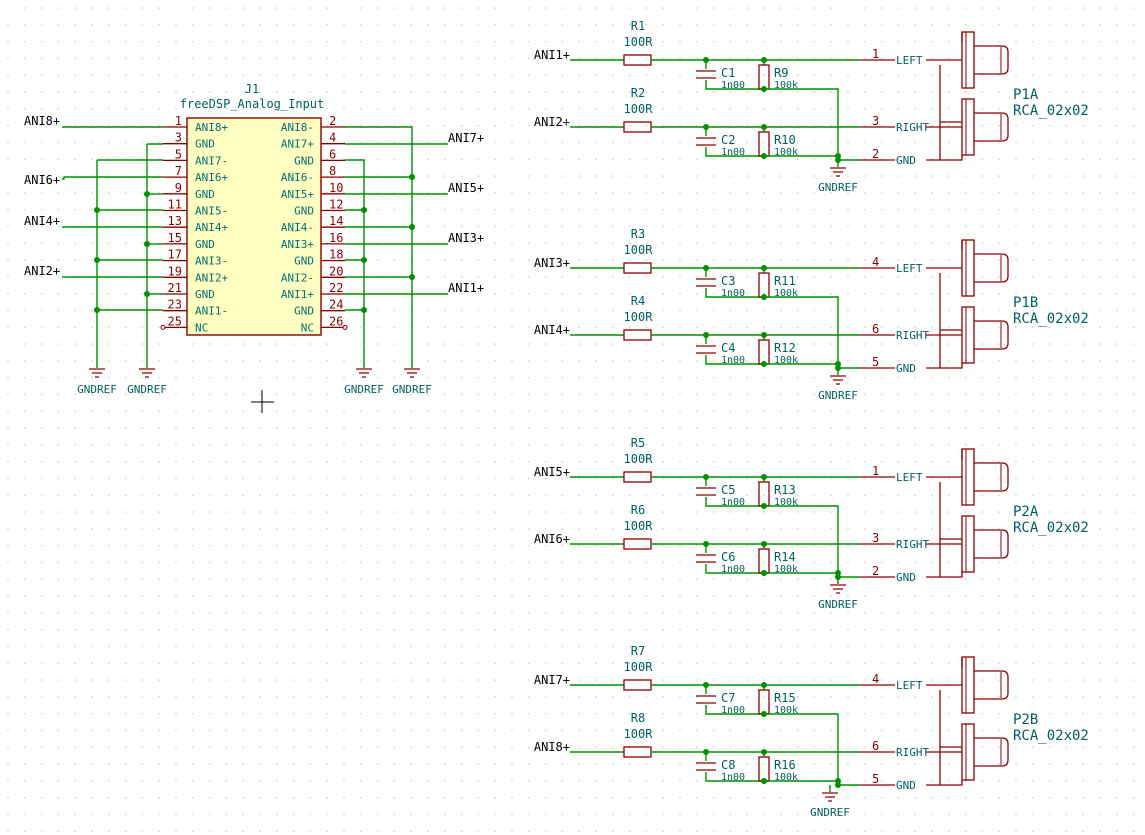  What do you see at coordinates (1026, 512) in the screenshot?
I see `connector-ref: P2A` at bounding box center [1026, 512].